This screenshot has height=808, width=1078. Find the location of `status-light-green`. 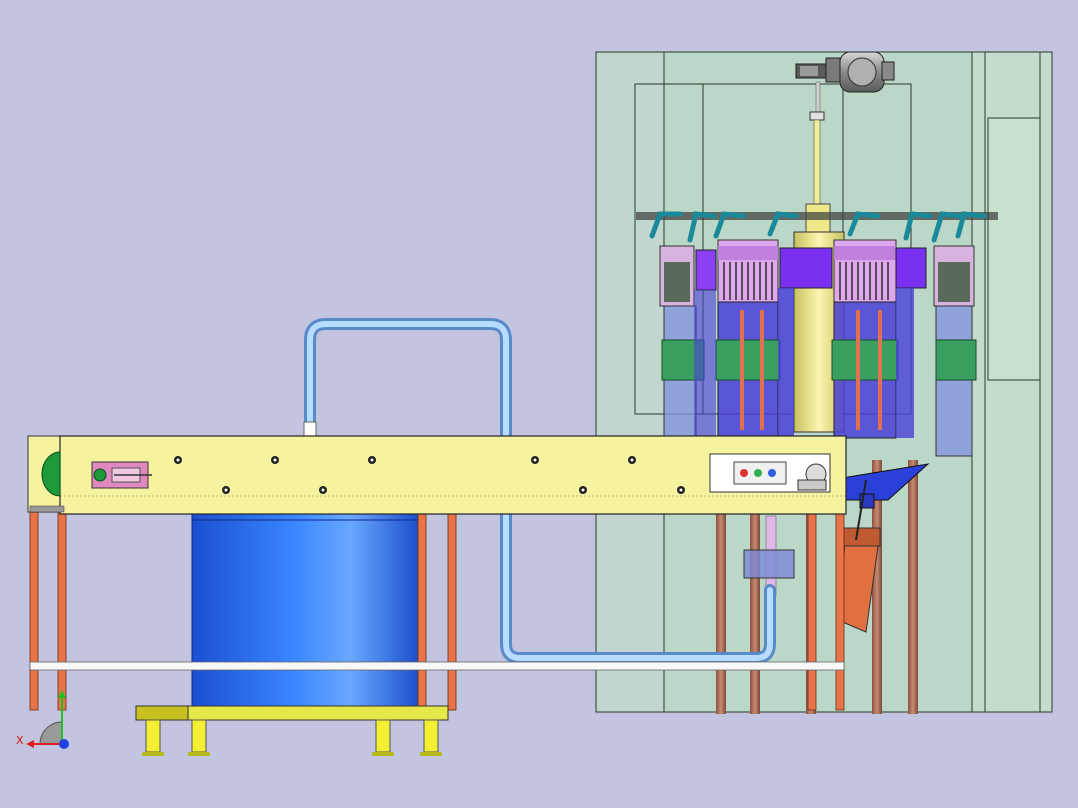

status-light-green is located at coordinates (758, 473).